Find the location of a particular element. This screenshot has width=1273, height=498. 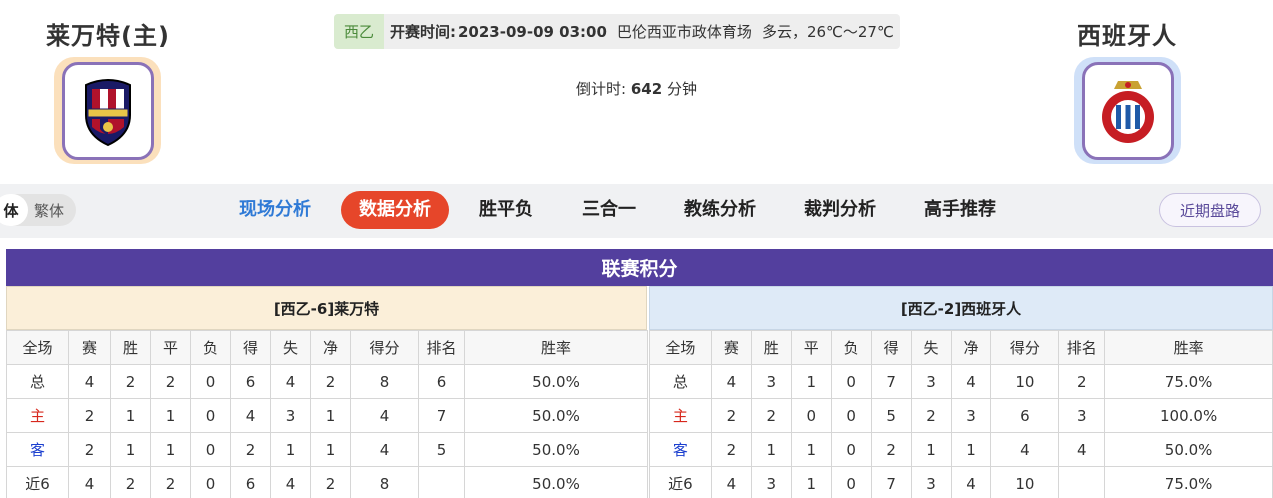

tab-win-draw-loss: 胜平负 is located at coordinates (506, 210).